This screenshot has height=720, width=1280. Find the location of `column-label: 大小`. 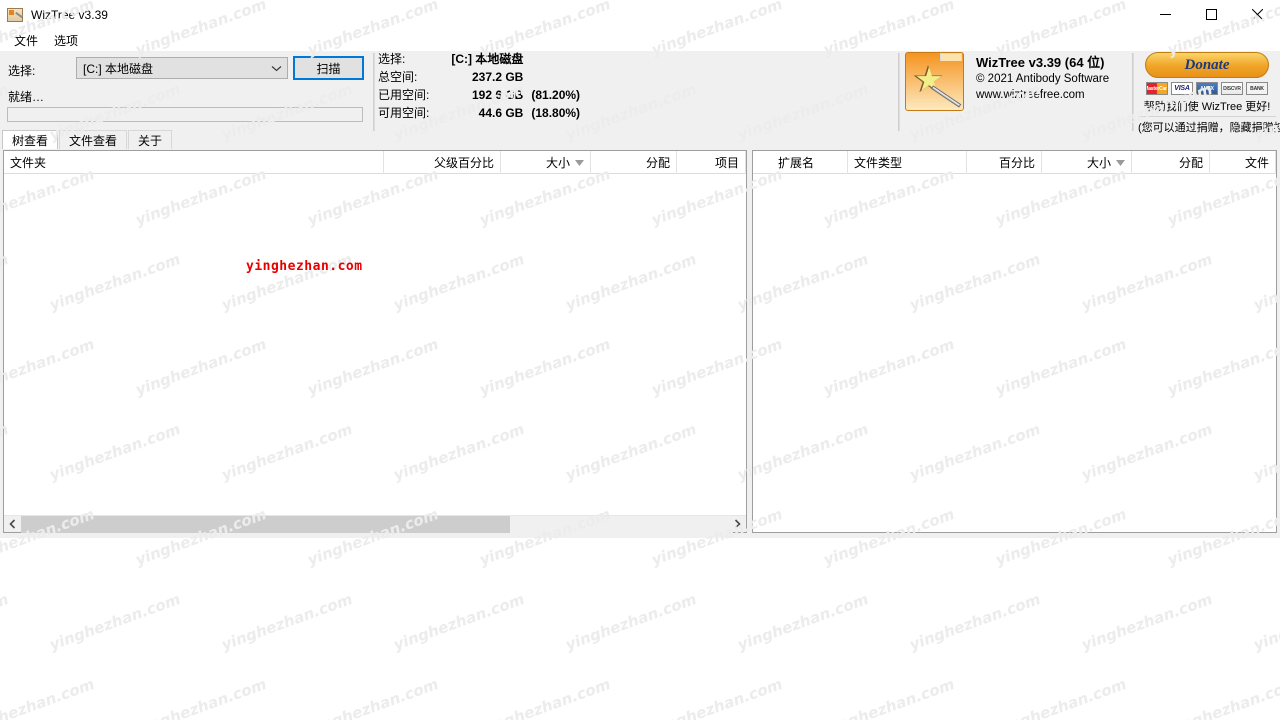

column-label: 大小 is located at coordinates (557, 163).